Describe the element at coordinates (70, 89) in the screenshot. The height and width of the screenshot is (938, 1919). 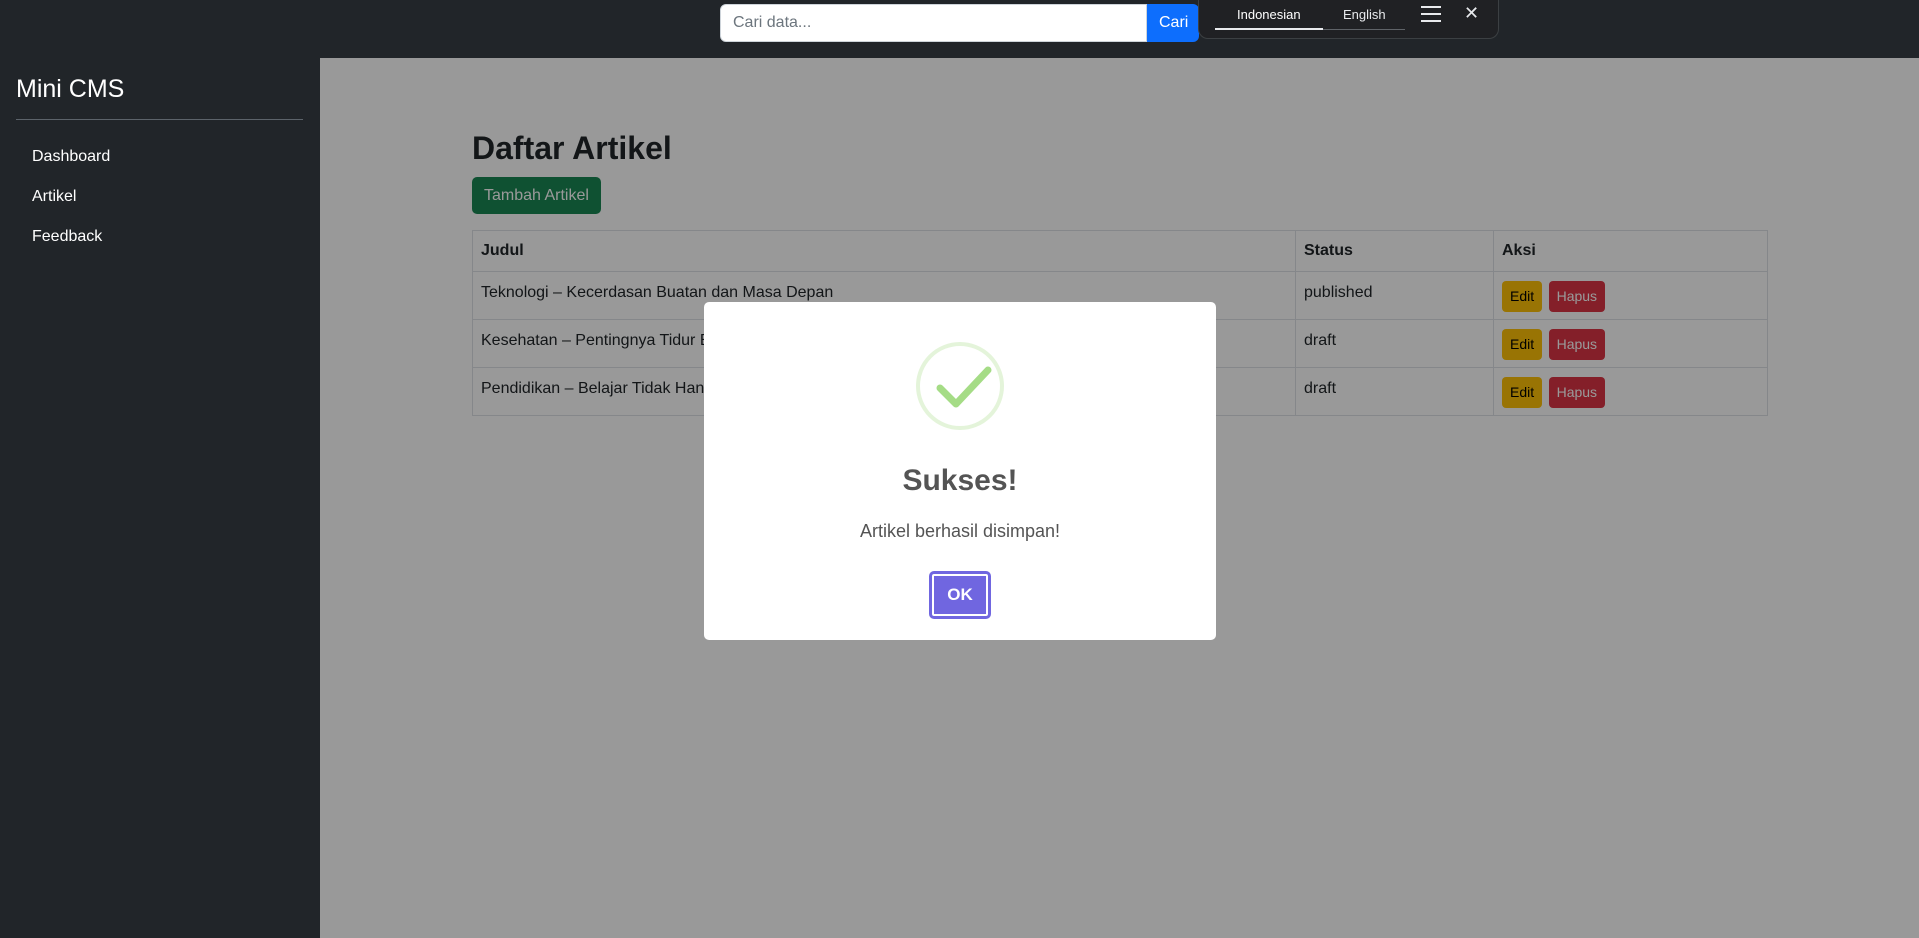
I see `brand-title: Mini CMS` at that location.